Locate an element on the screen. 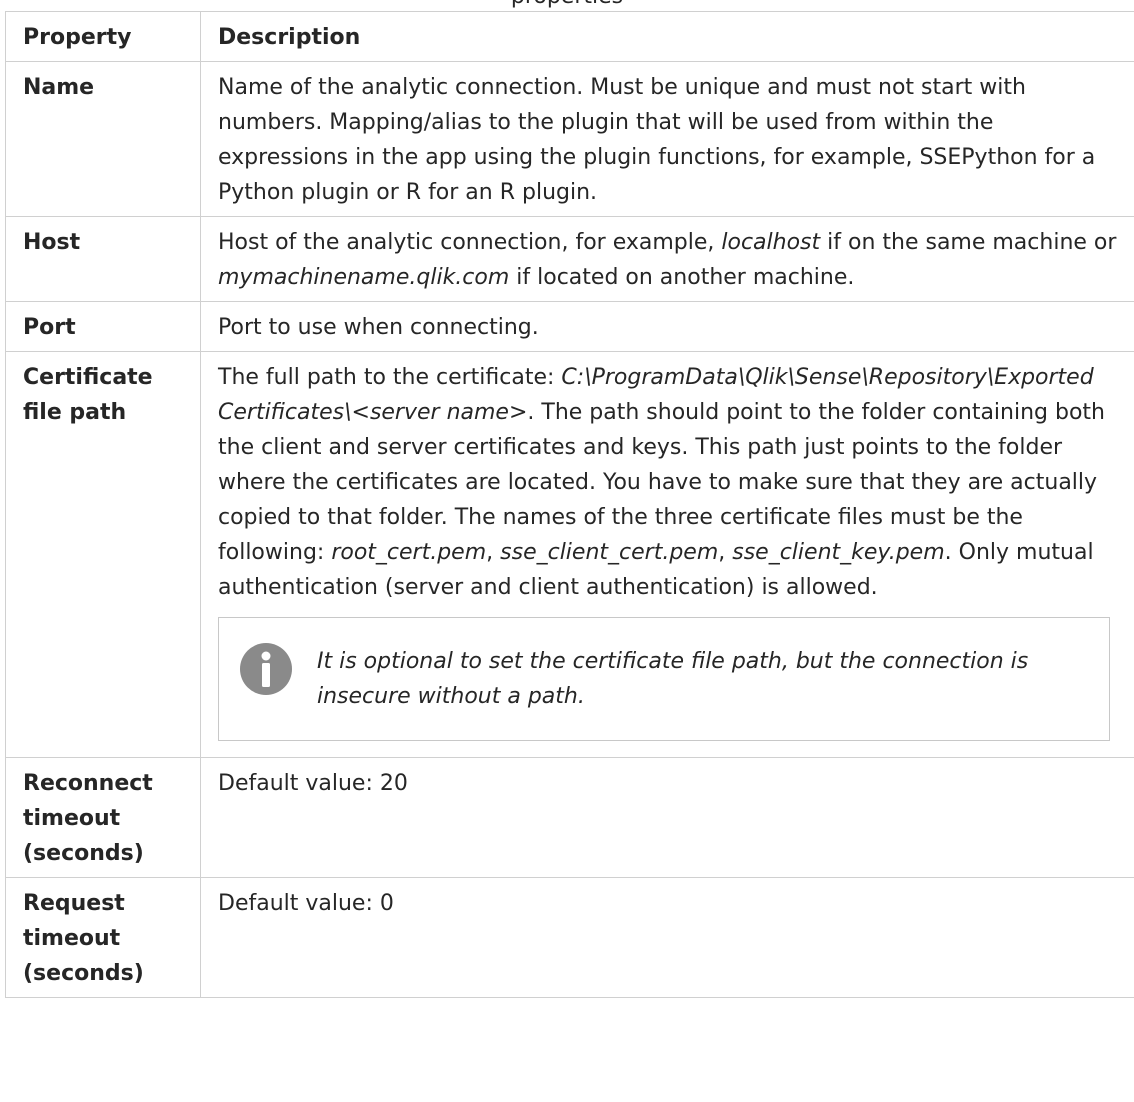 The image size is (1134, 1102). table-caption: properties is located at coordinates (567, 5).